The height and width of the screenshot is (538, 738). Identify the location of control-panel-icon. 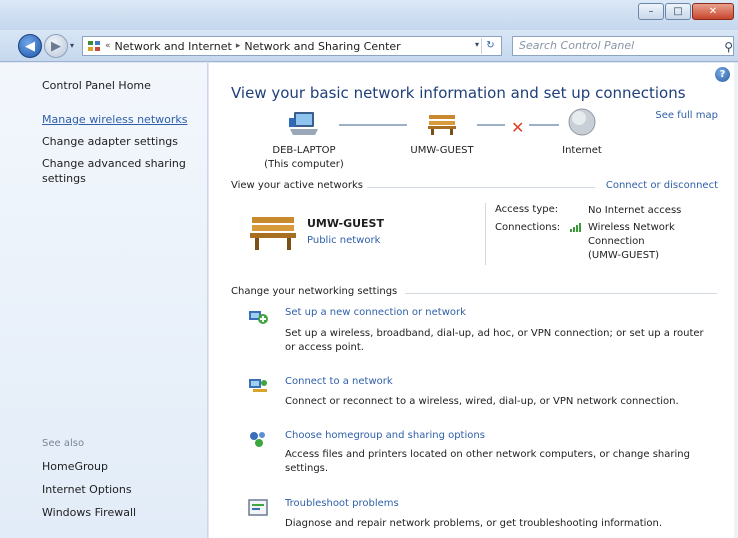
(94, 46).